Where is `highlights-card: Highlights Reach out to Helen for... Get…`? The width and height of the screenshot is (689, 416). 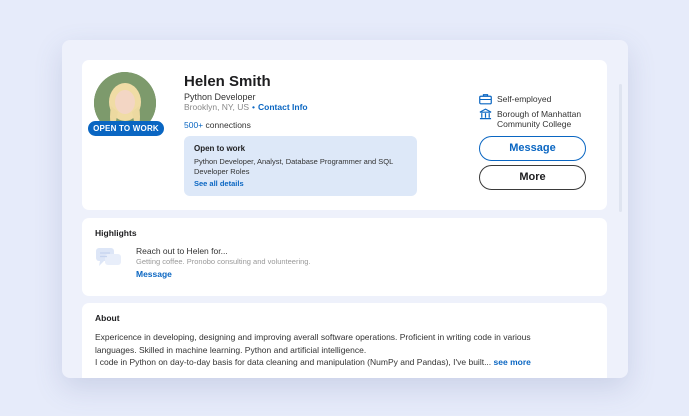 highlights-card: Highlights Reach out to Helen for... Get… is located at coordinates (344, 257).